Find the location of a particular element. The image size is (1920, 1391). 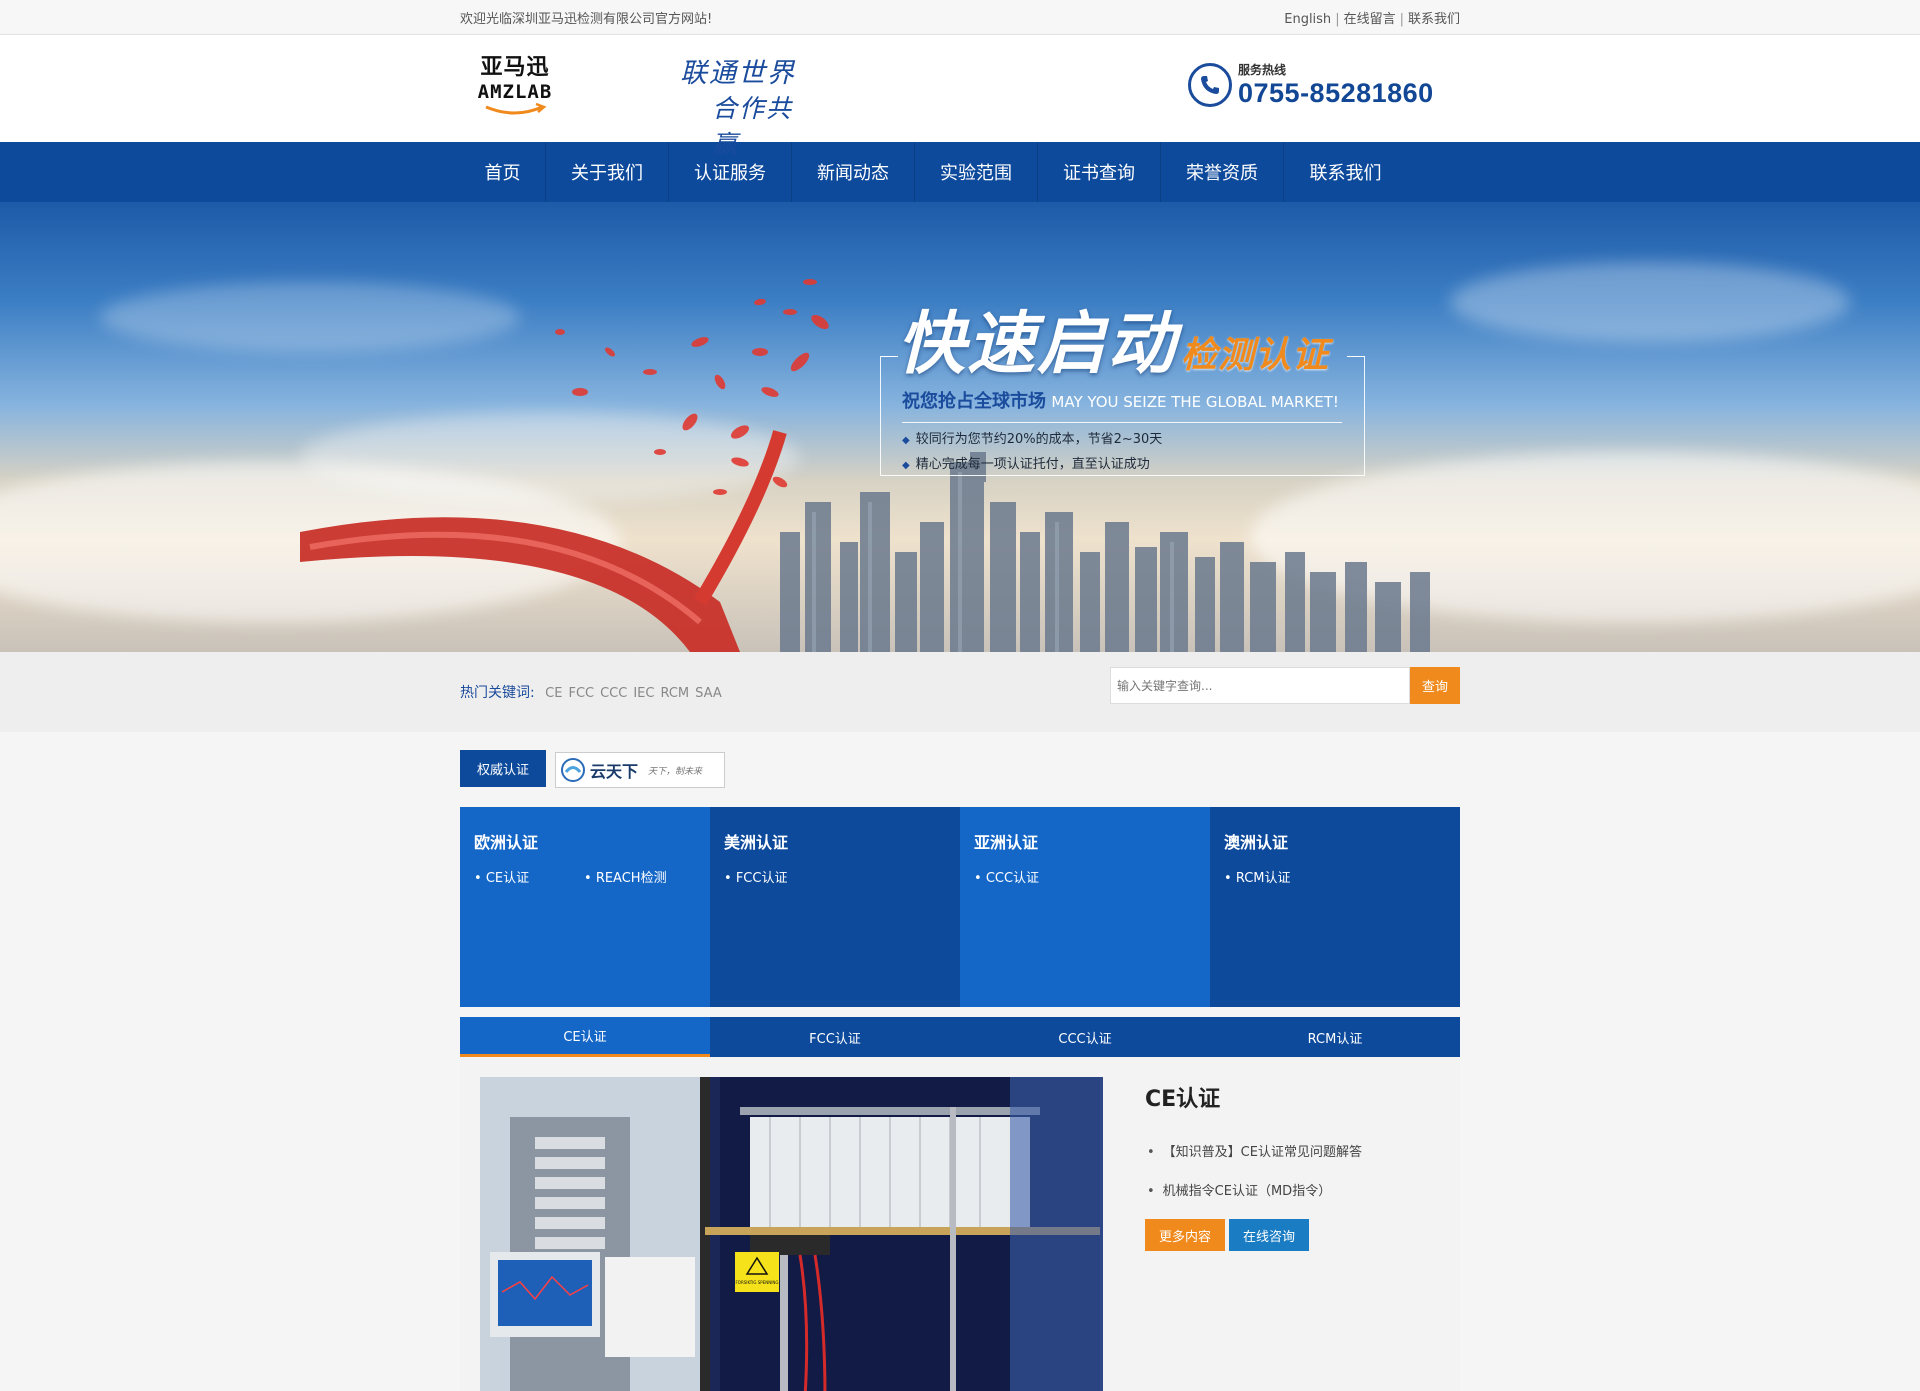

region-title: 澳洲认证 is located at coordinates (1256, 842).